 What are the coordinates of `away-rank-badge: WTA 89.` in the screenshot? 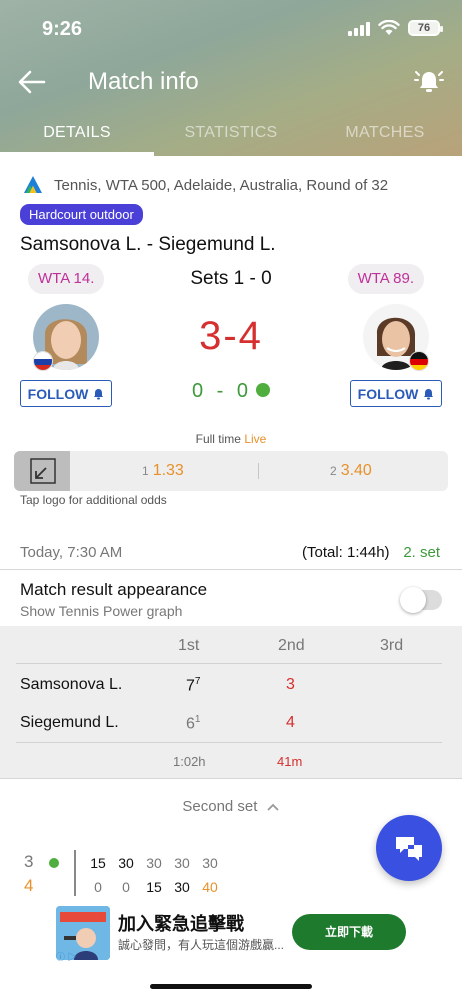 It's located at (385, 279).